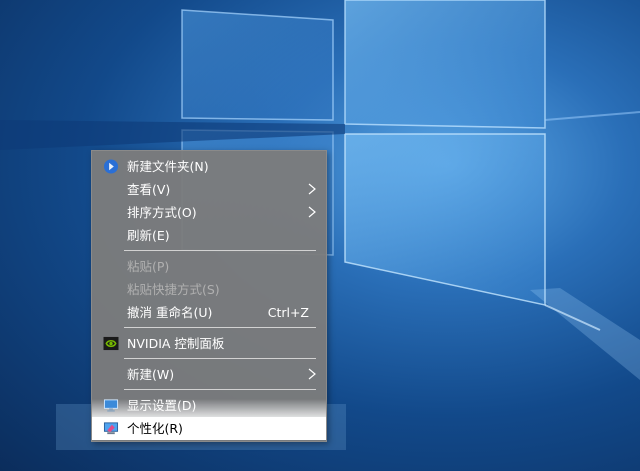 The image size is (640, 471). What do you see at coordinates (173, 289) in the screenshot?
I see `menu-item-label: 粘贴快捷方式(S)` at bounding box center [173, 289].